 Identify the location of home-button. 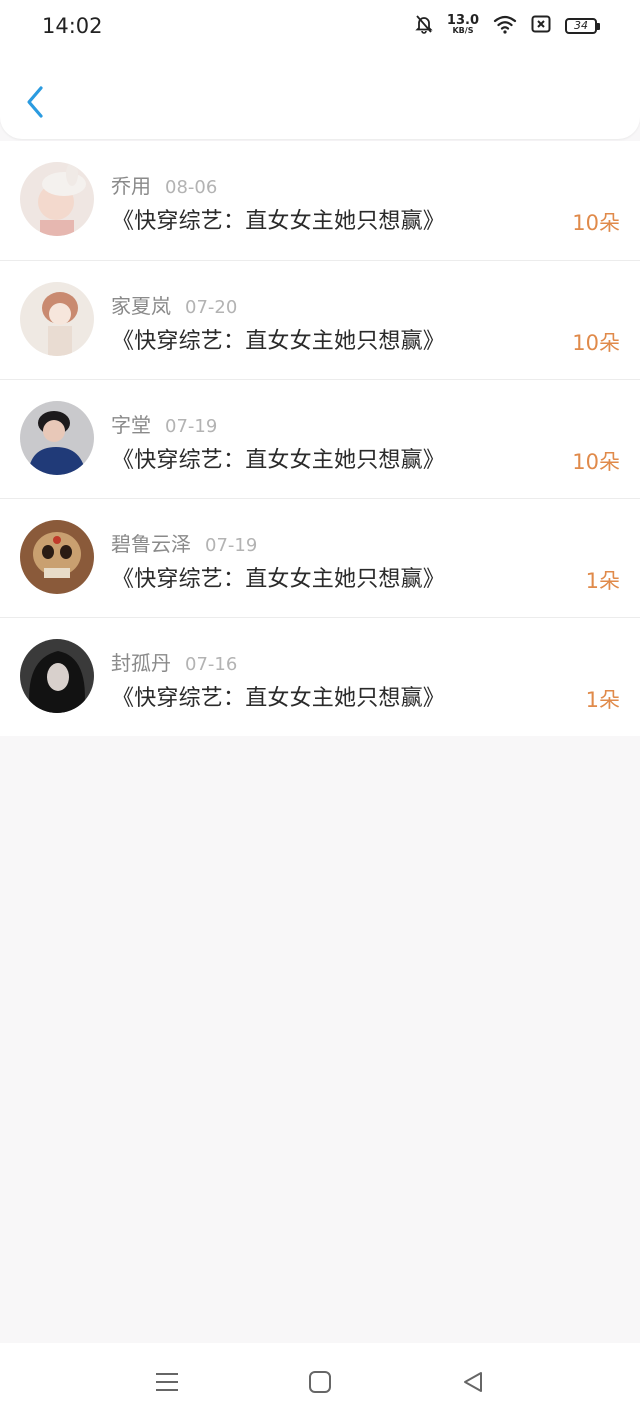
(320, 1384).